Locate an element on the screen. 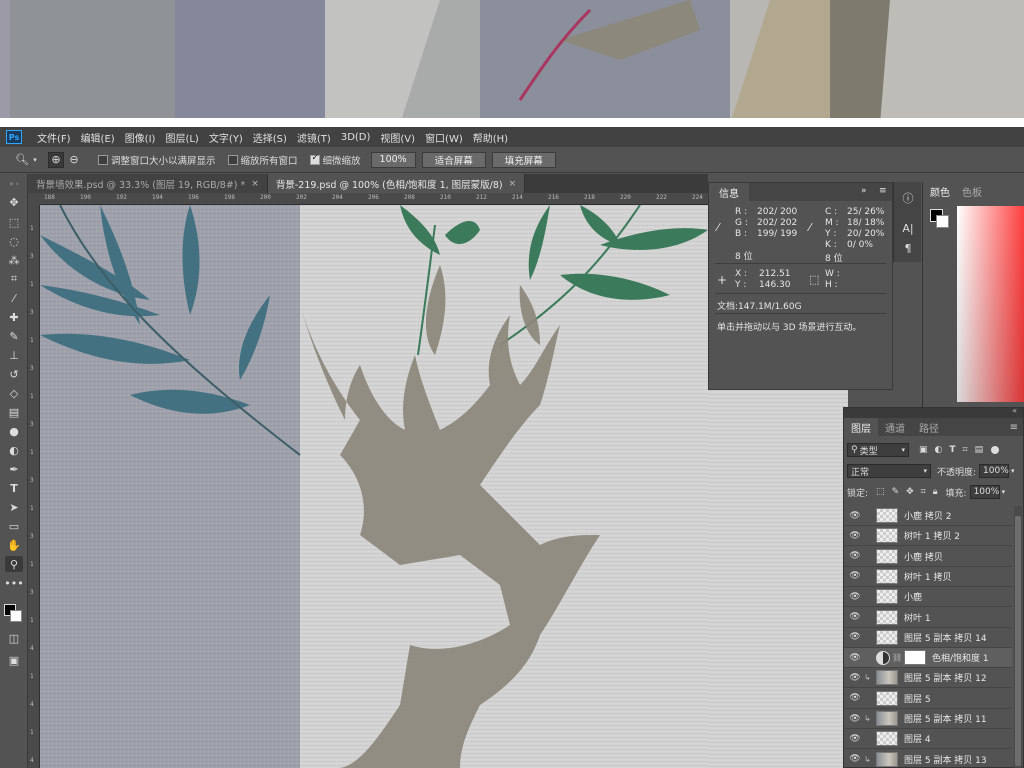  filter-shape-icon: ⌗ is located at coordinates (965, 450).